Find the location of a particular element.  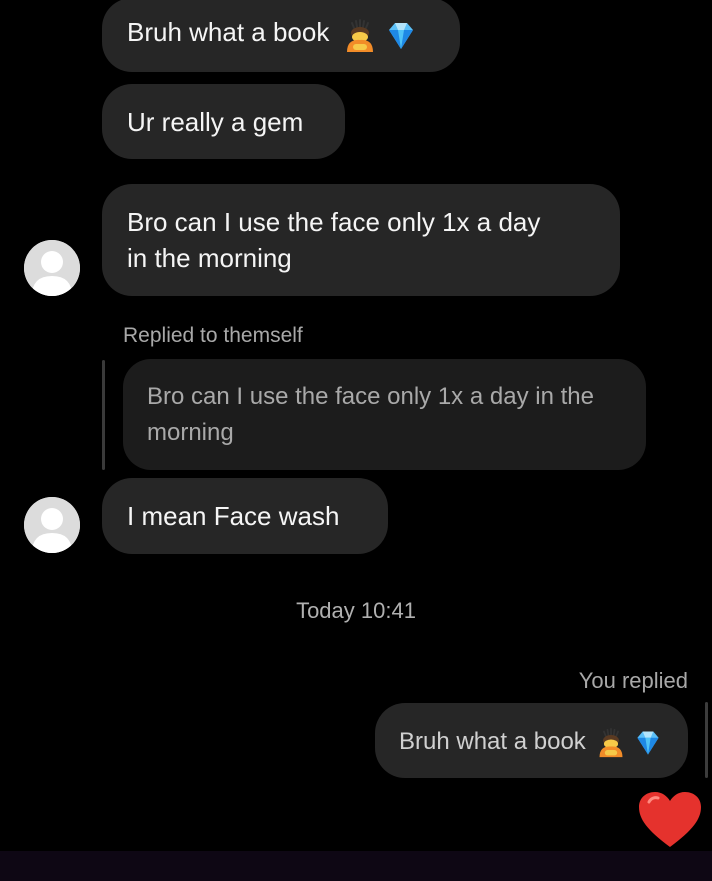

message-text-line-1: Bro can I use the face only 1x a day is located at coordinates (334, 222).